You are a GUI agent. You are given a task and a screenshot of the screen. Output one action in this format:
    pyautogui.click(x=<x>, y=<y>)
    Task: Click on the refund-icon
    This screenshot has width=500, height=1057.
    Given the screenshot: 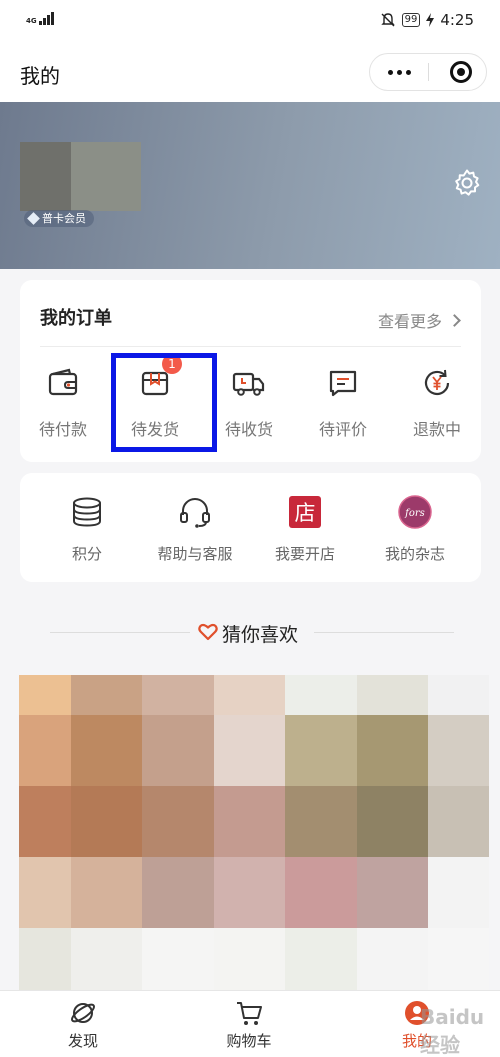 What is the action you would take?
    pyautogui.click(x=437, y=382)
    